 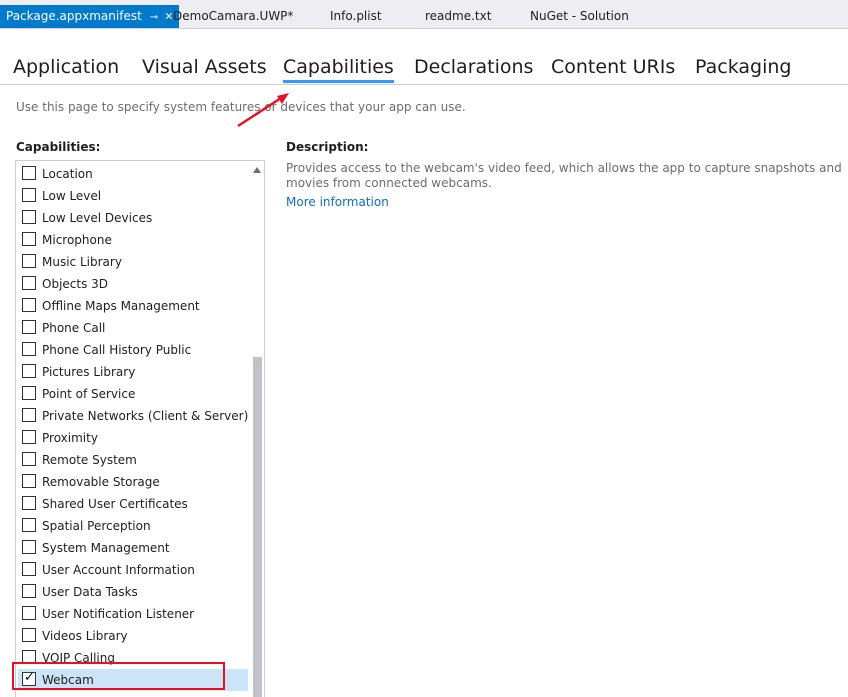 I want to click on capability-item: User Notification Listener, so click(x=133, y=614).